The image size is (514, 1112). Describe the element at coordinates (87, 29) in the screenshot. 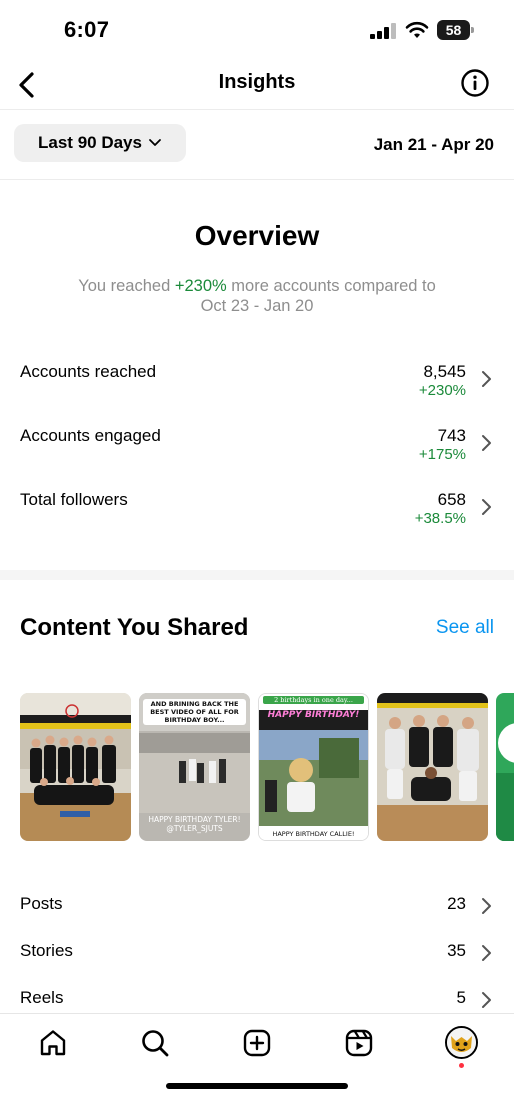

I see `status-time: 6:07` at that location.